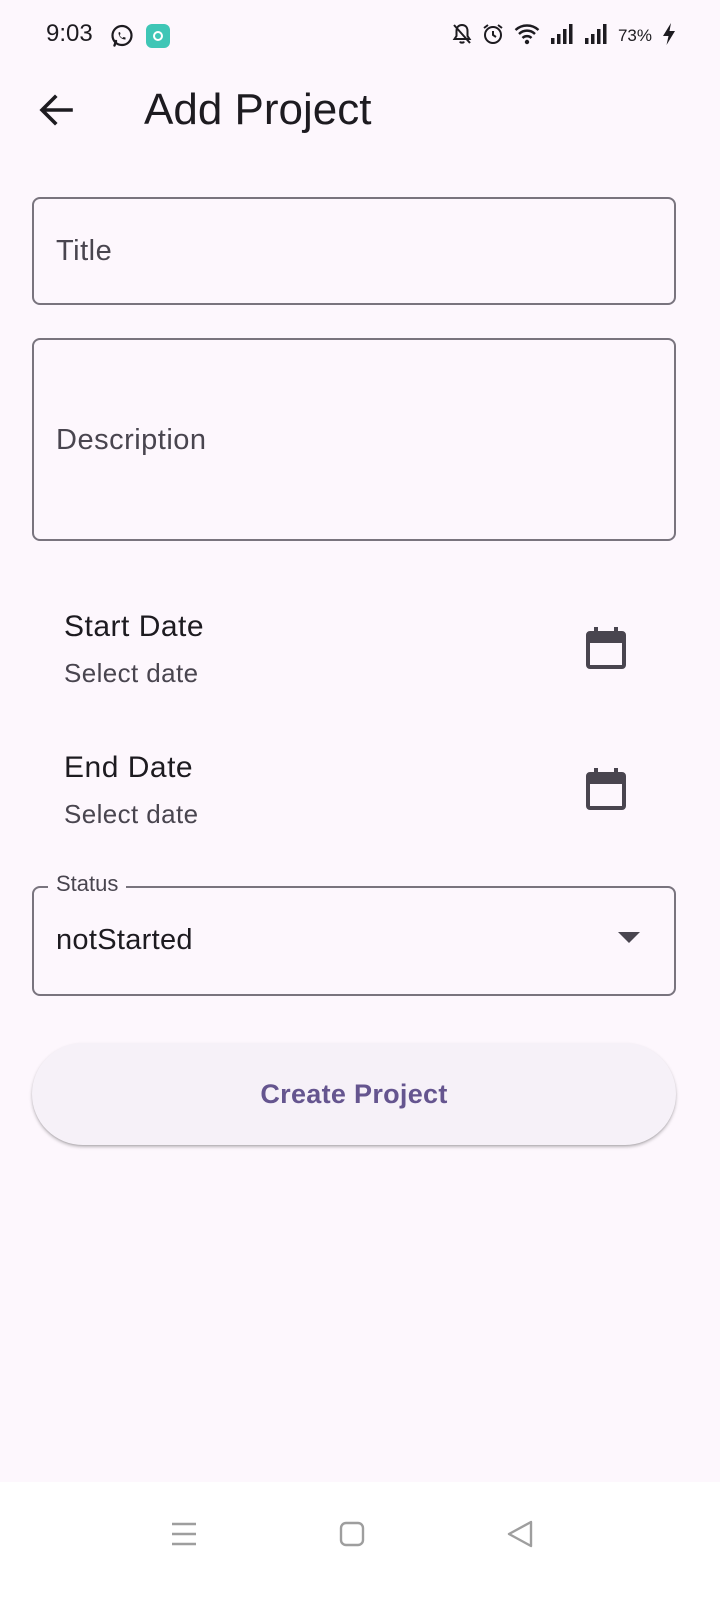 Image resolution: width=720 pixels, height=1600 pixels. I want to click on battery-percentage: 73%, so click(634, 35).